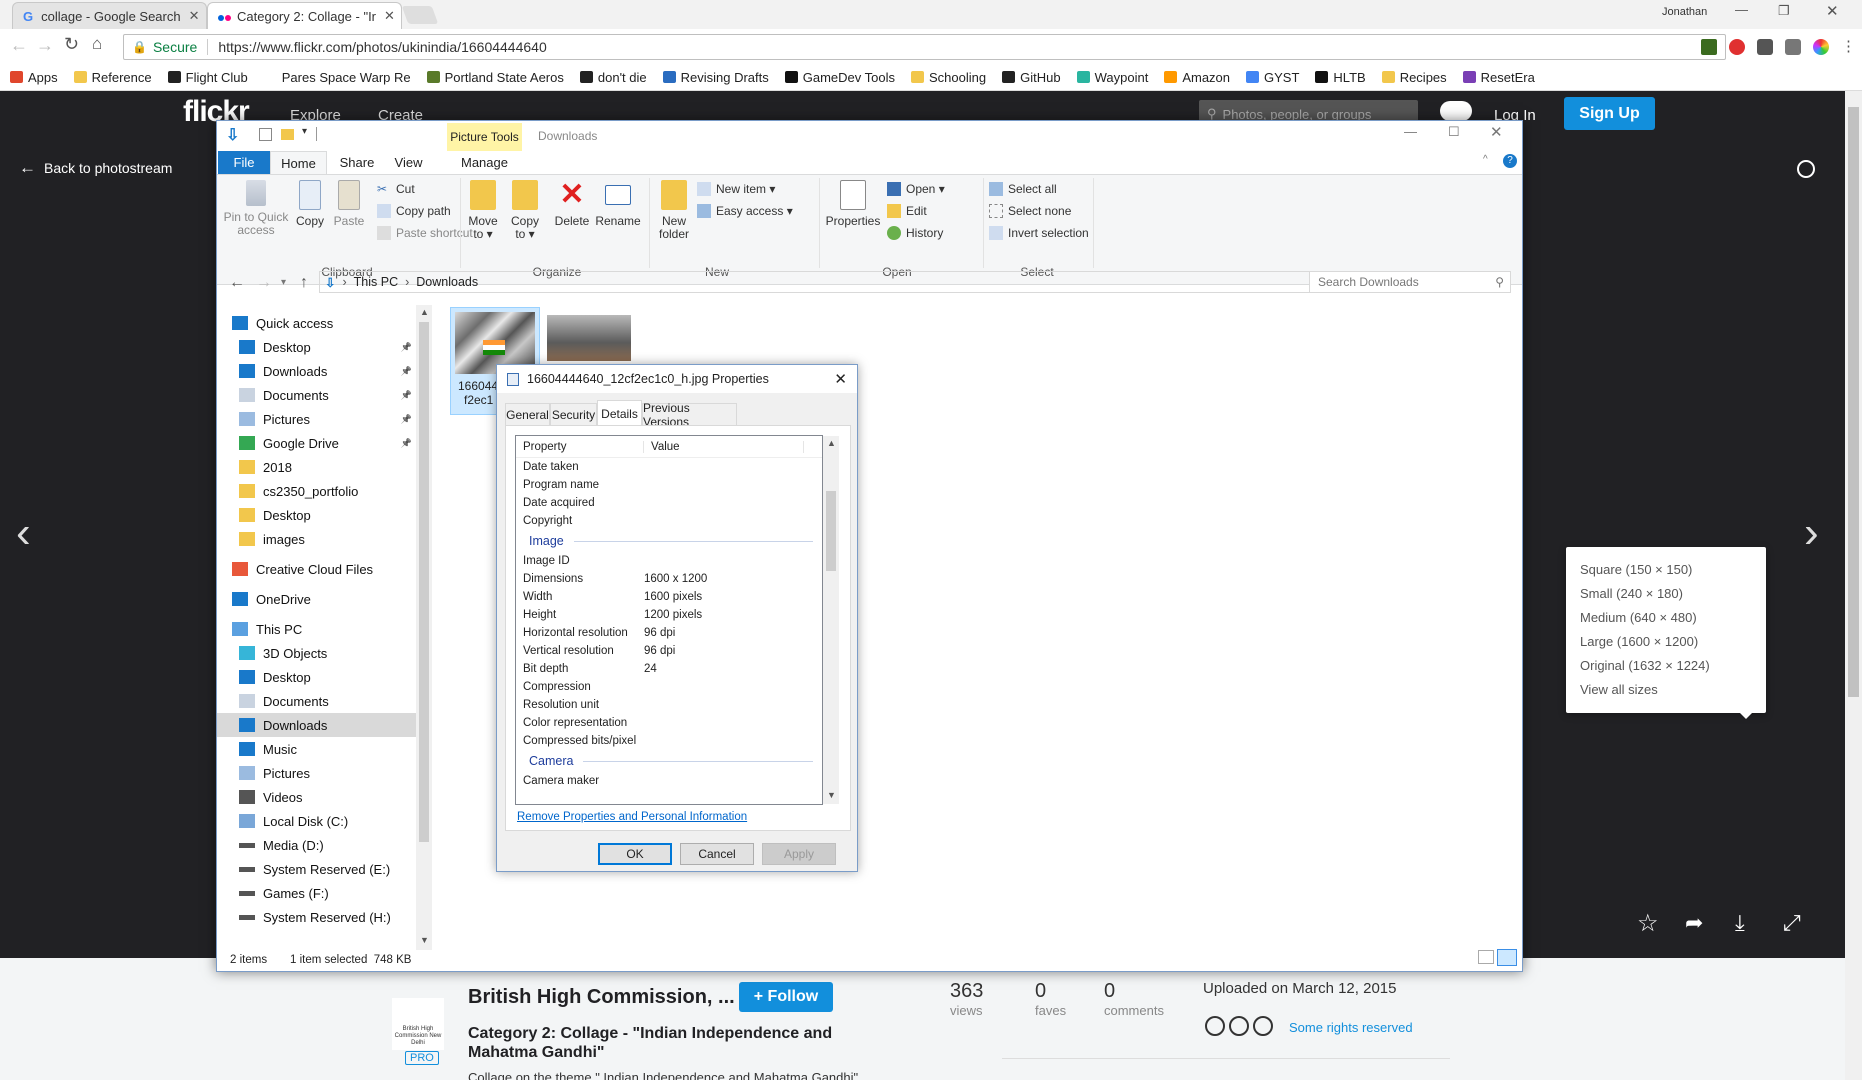 The height and width of the screenshot is (1080, 1862). Describe the element at coordinates (324, 569) in the screenshot. I see `nav-item: Creative Cloud Files` at that location.